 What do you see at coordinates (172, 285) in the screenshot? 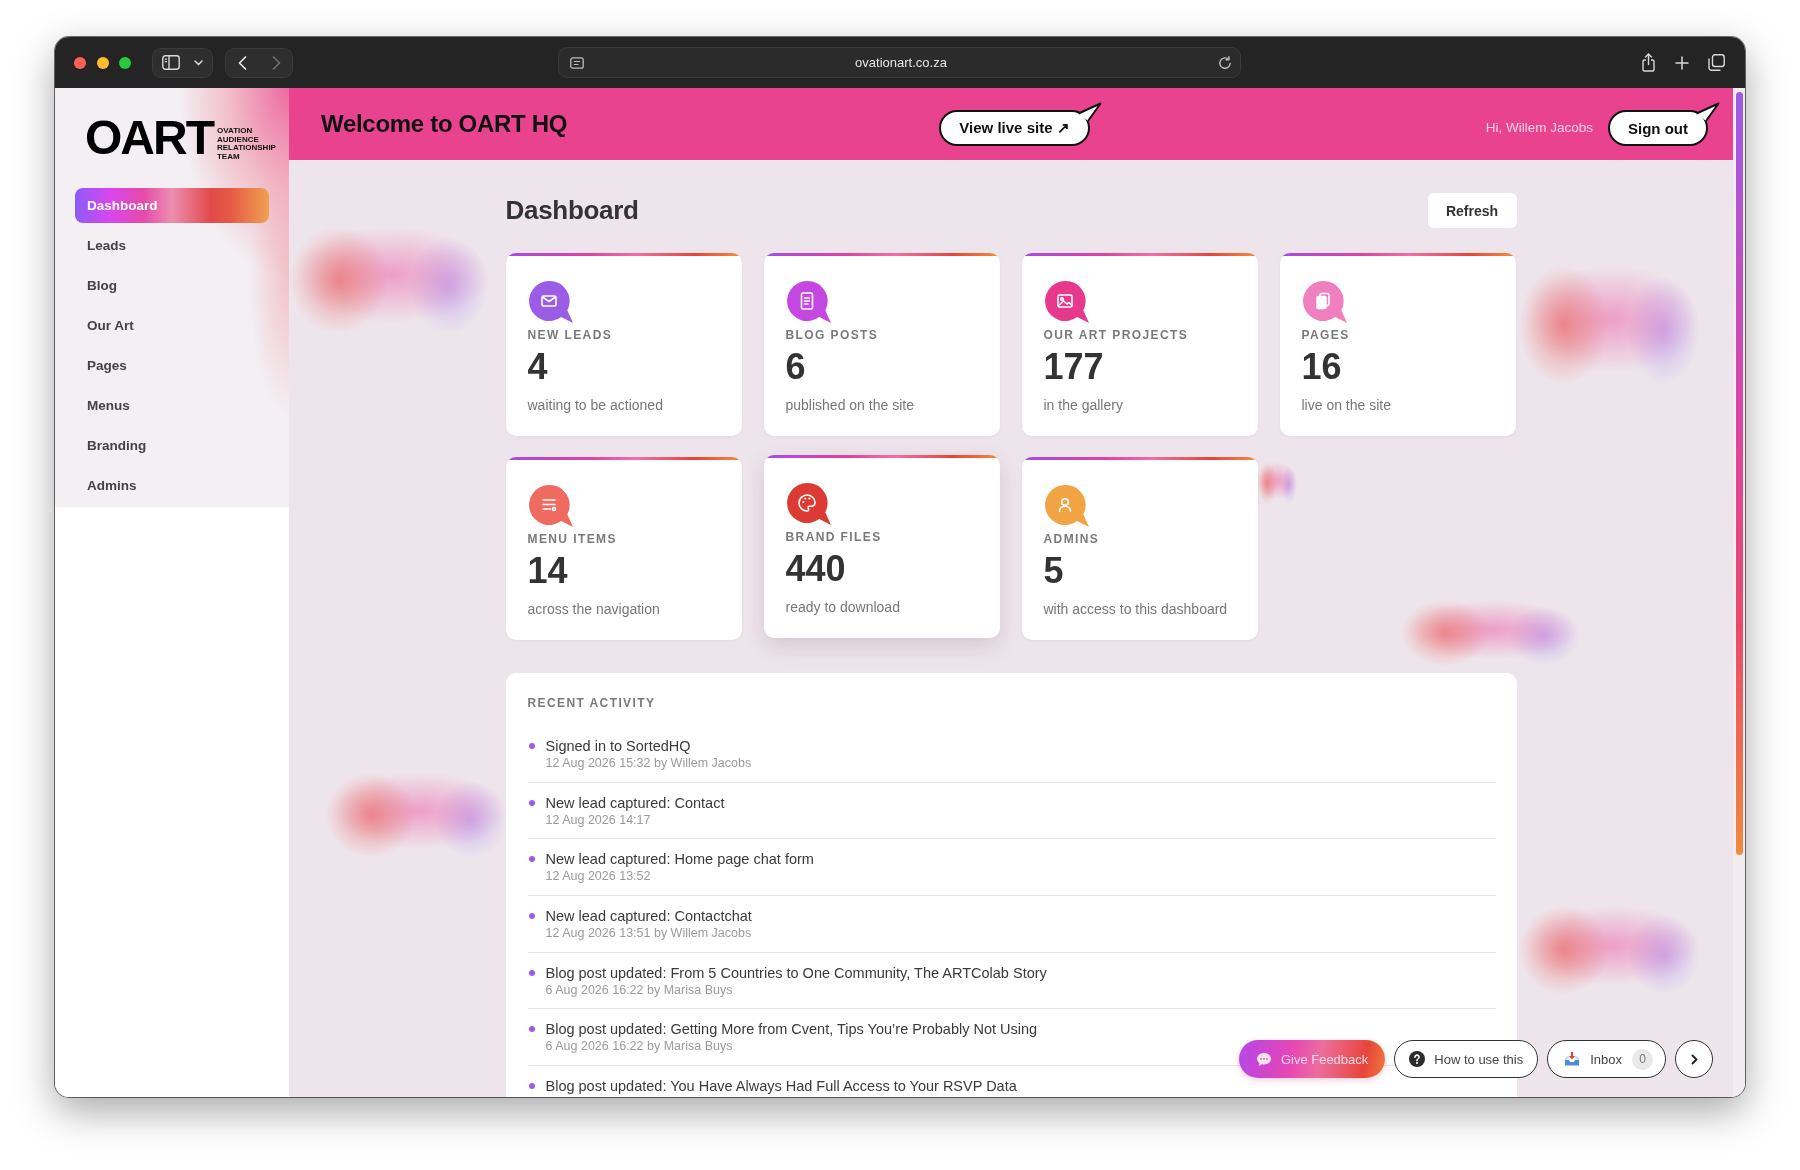
I see `nav-item: Blog` at bounding box center [172, 285].